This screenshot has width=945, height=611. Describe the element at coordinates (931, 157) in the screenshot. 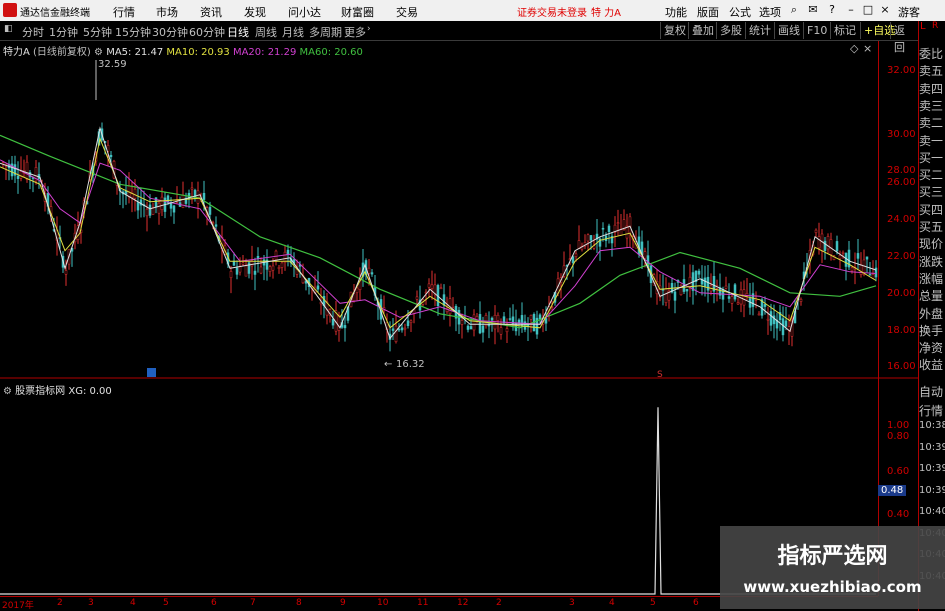

I see `quote-label: 买一` at that location.